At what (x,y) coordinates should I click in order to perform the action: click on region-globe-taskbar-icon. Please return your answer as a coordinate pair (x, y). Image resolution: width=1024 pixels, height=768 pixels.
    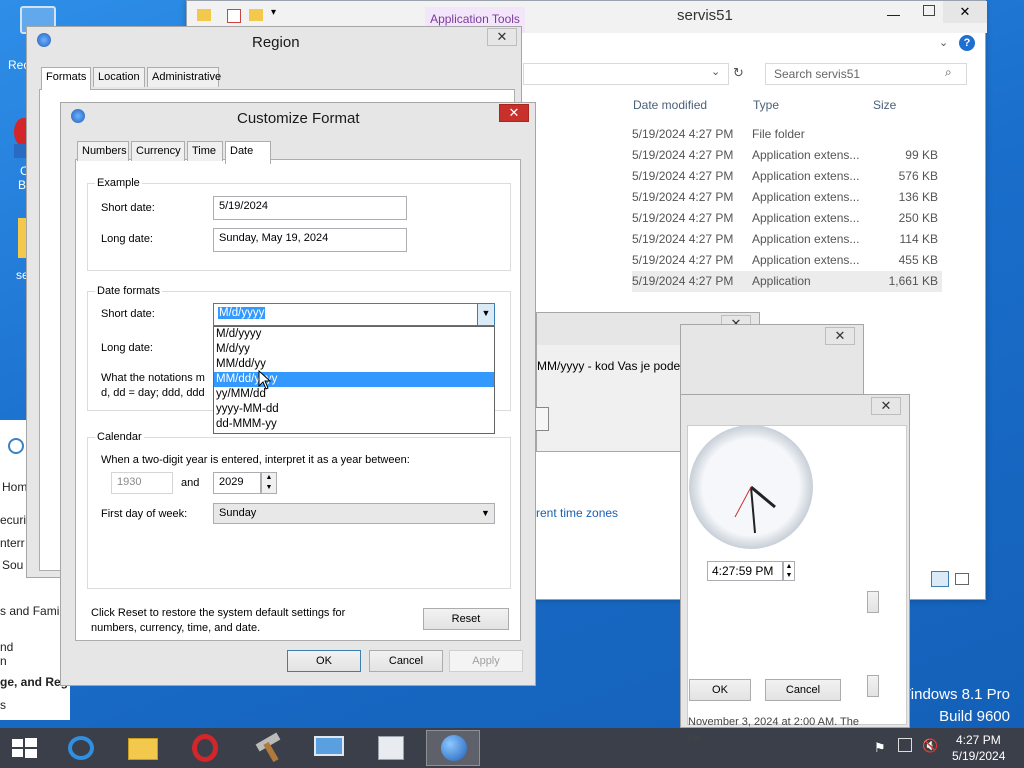
    Looking at the image, I should click on (453, 748).